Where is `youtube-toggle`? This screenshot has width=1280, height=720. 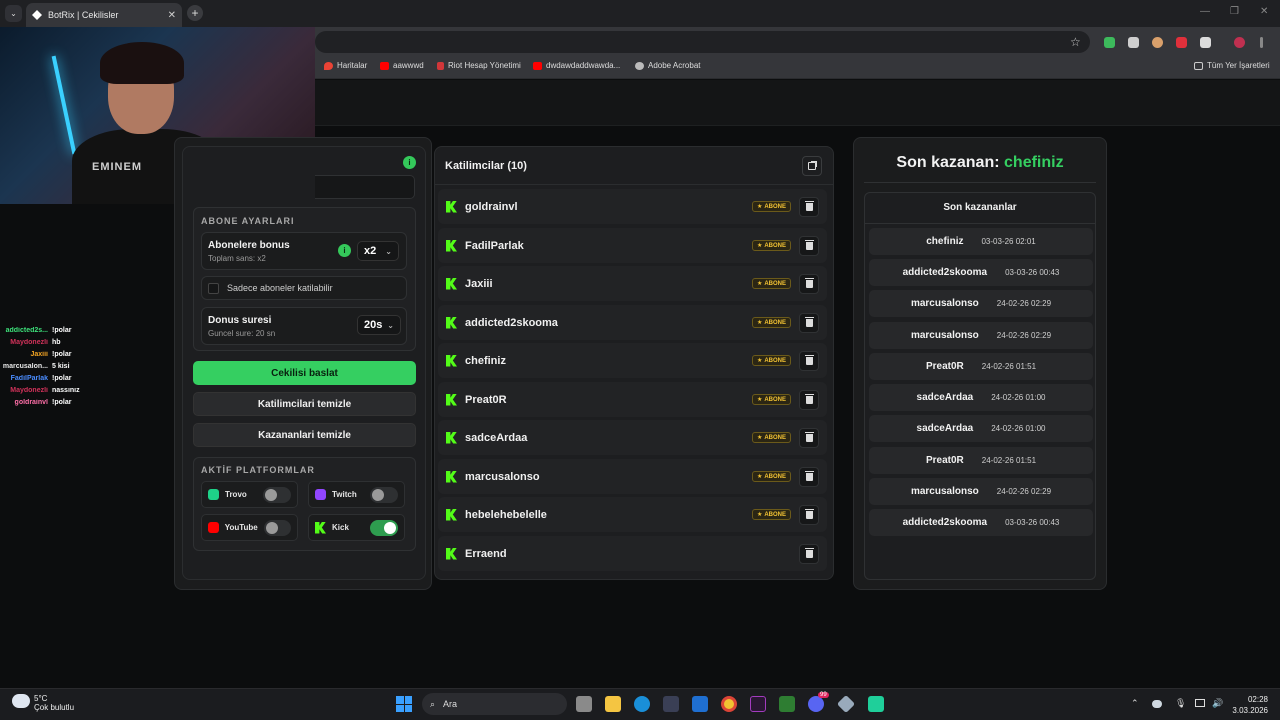 youtube-toggle is located at coordinates (277, 527).